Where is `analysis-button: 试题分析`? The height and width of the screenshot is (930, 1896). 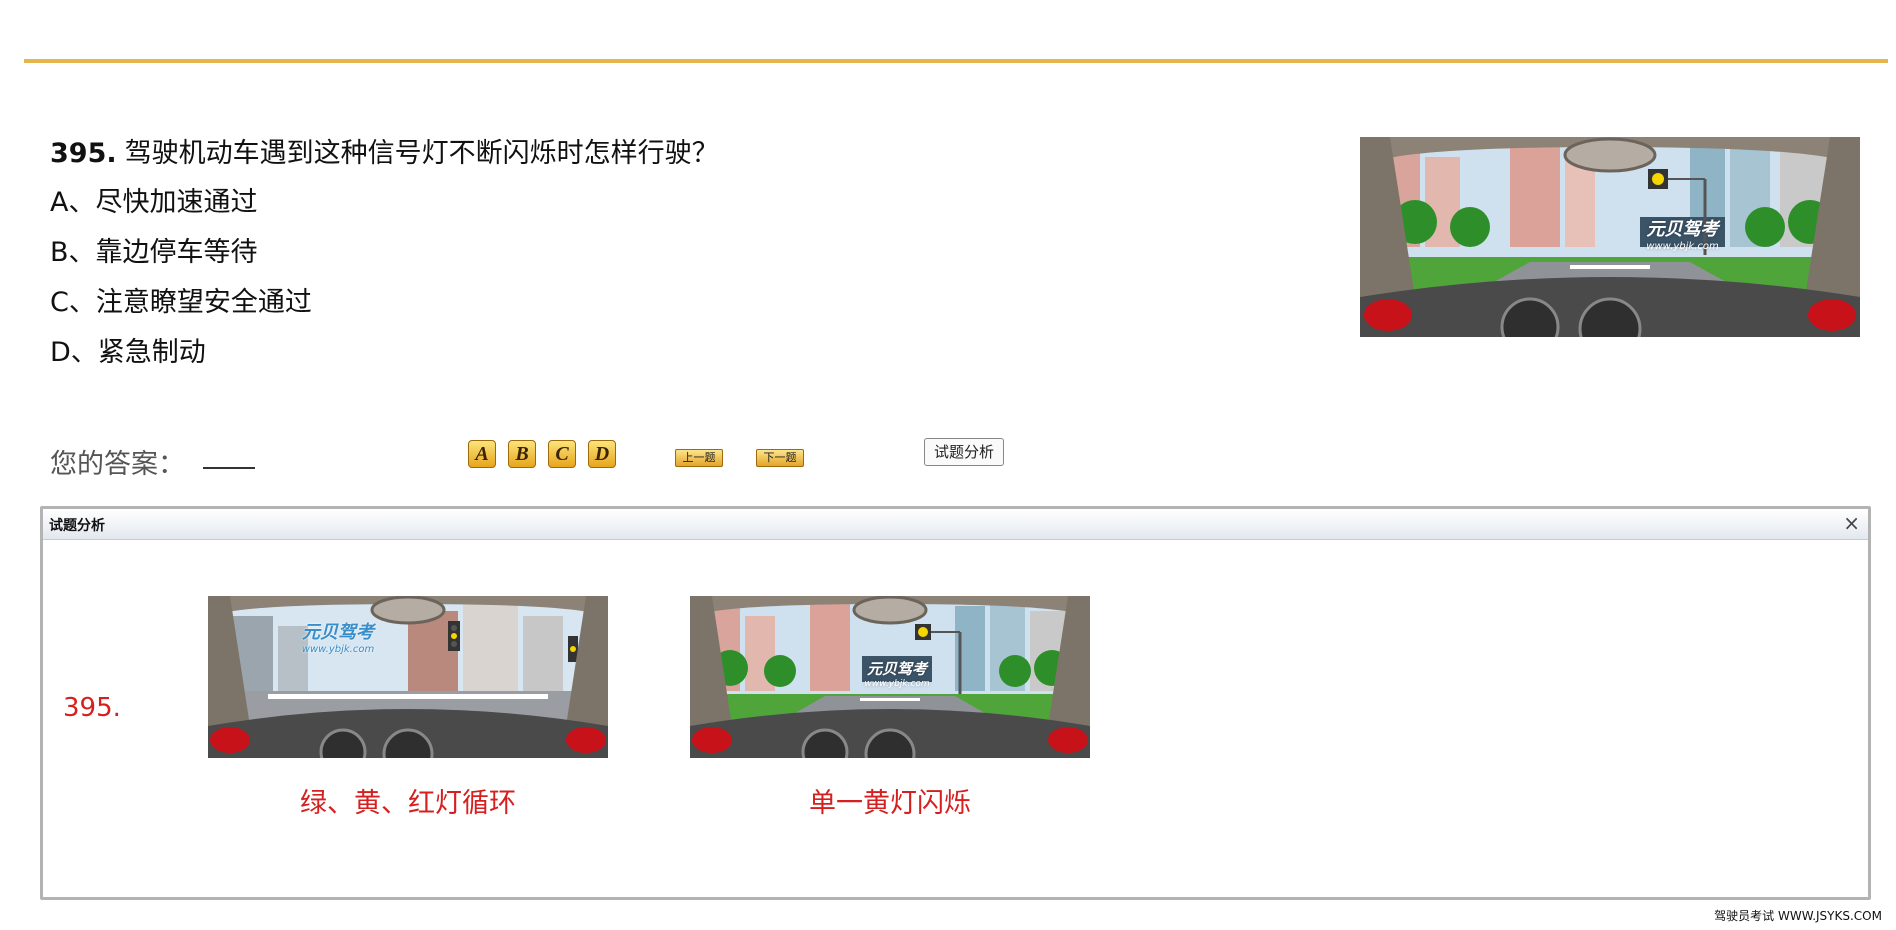
analysis-button: 试题分析 is located at coordinates (964, 452).